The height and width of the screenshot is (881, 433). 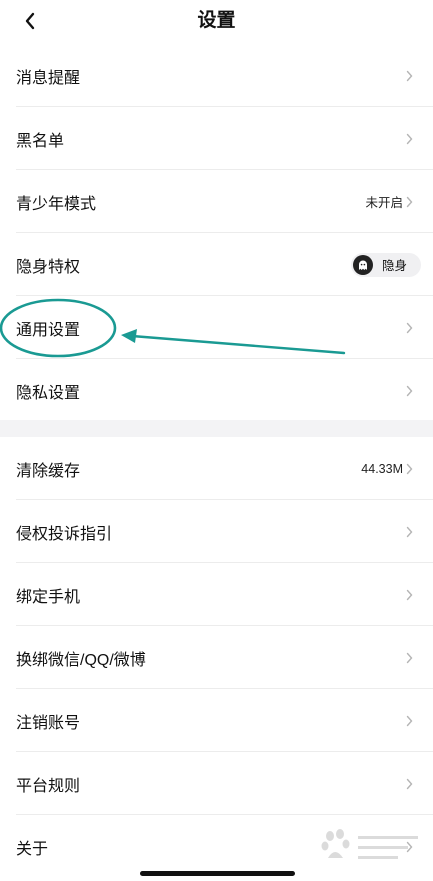 I want to click on row-label: 注销账号, so click(x=48, y=723).